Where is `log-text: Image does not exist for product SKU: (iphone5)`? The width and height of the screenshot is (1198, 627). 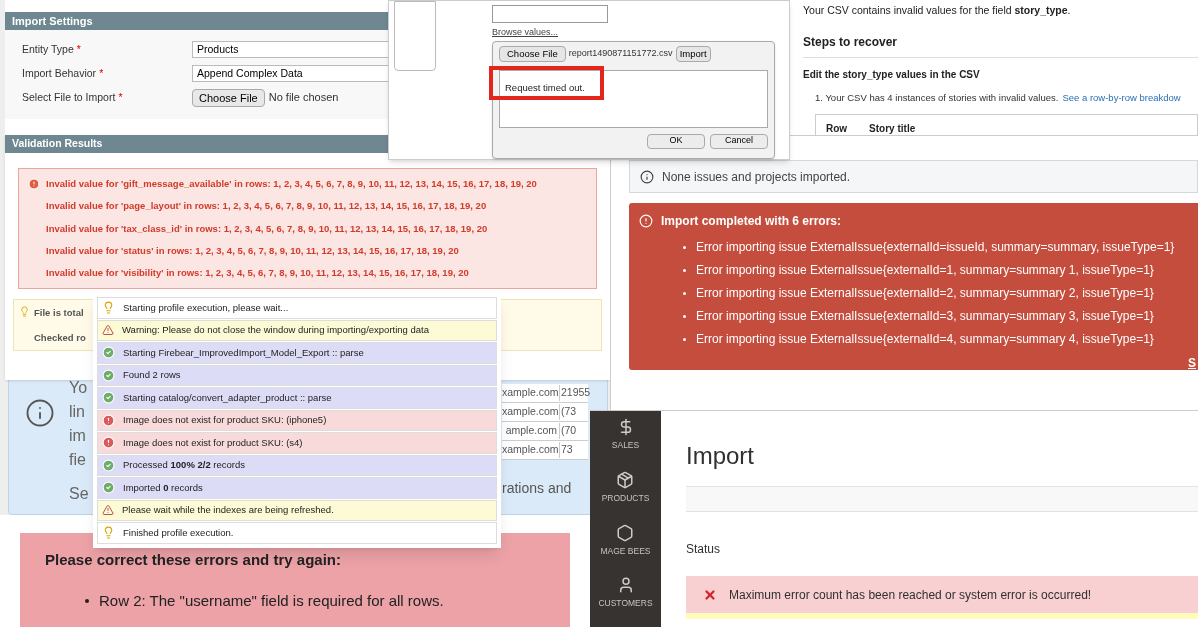 log-text: Image does not exist for product SKU: (iphone5) is located at coordinates (225, 420).